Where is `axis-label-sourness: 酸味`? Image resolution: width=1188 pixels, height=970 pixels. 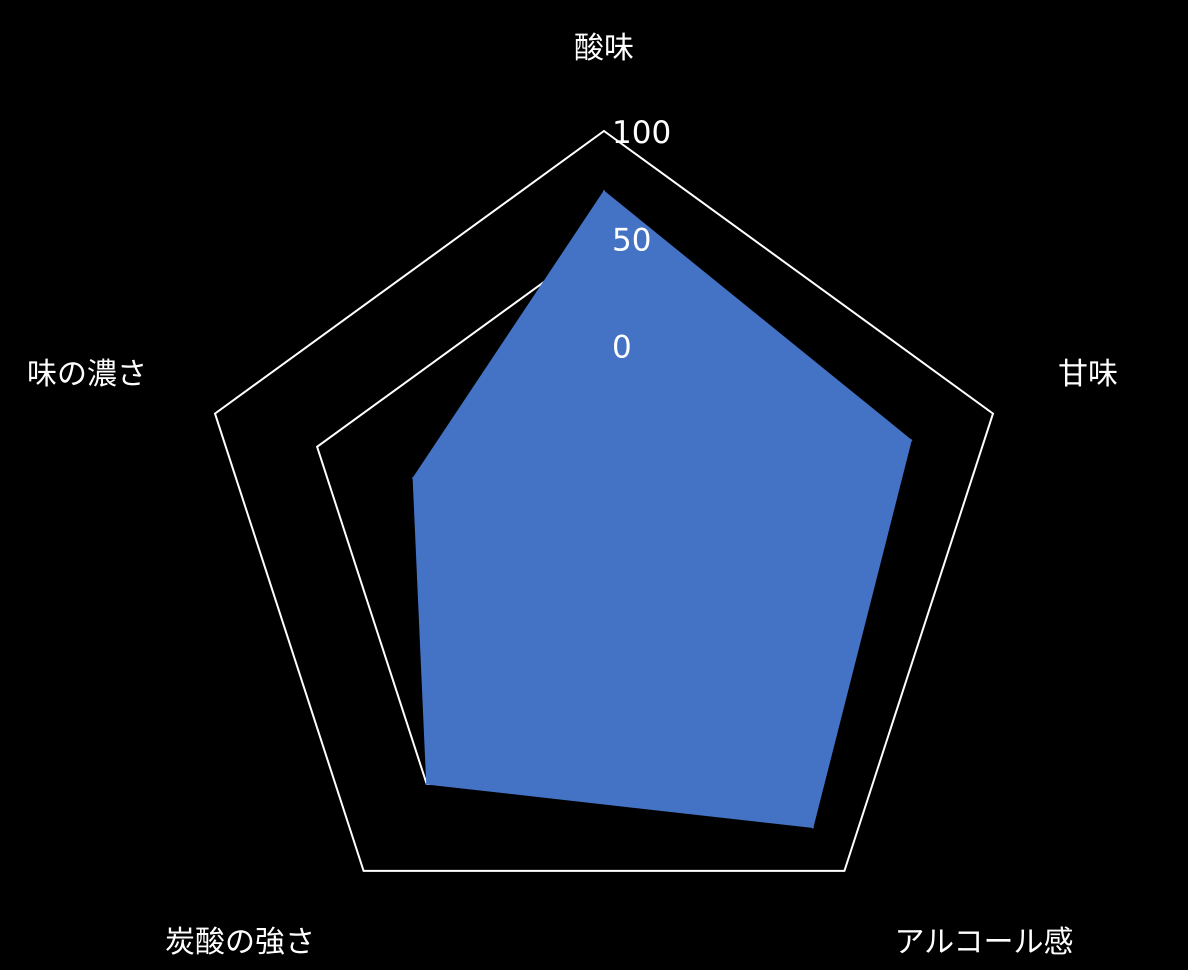 axis-label-sourness: 酸味 is located at coordinates (604, 48).